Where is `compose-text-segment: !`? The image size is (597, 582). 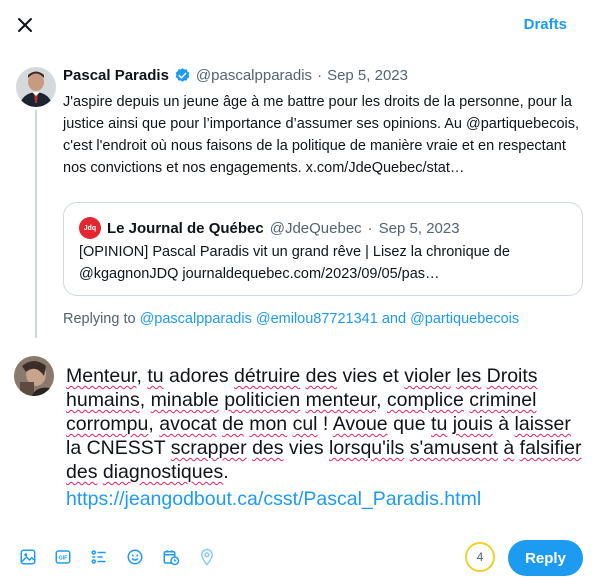
compose-text-segment: ! is located at coordinates (325, 424).